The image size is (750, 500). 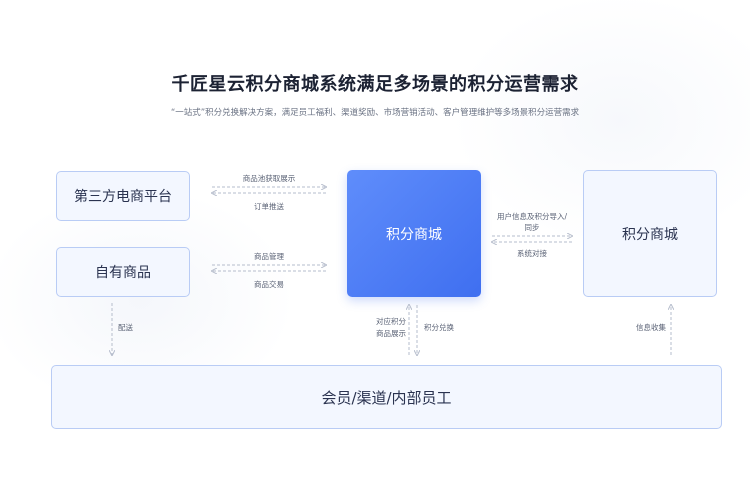 I want to click on label-user-info-line2: 同步, so click(x=532, y=227).